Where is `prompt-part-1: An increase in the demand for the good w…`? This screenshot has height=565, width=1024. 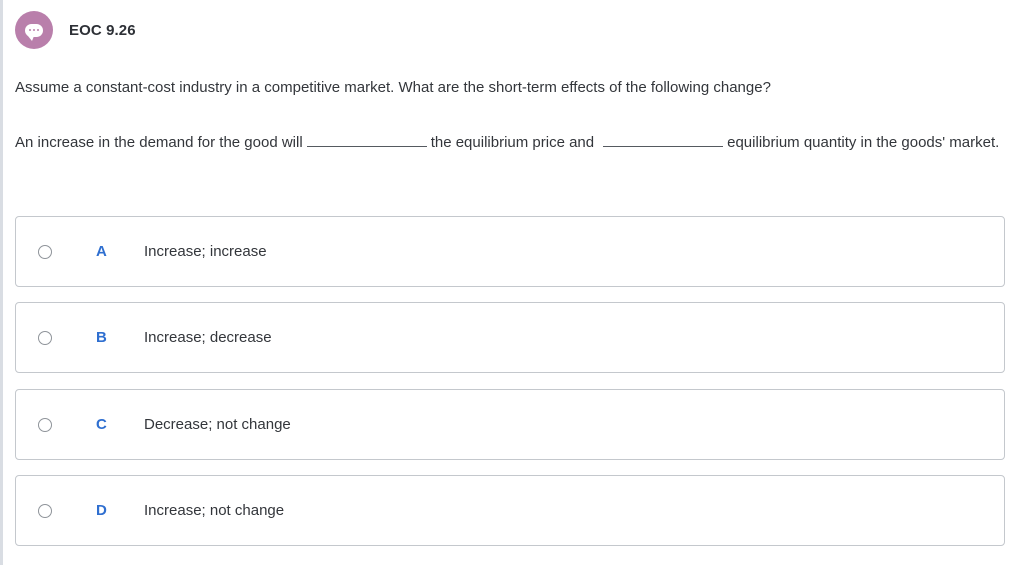
prompt-part-1: An increase in the demand for the good w… is located at coordinates (159, 142).